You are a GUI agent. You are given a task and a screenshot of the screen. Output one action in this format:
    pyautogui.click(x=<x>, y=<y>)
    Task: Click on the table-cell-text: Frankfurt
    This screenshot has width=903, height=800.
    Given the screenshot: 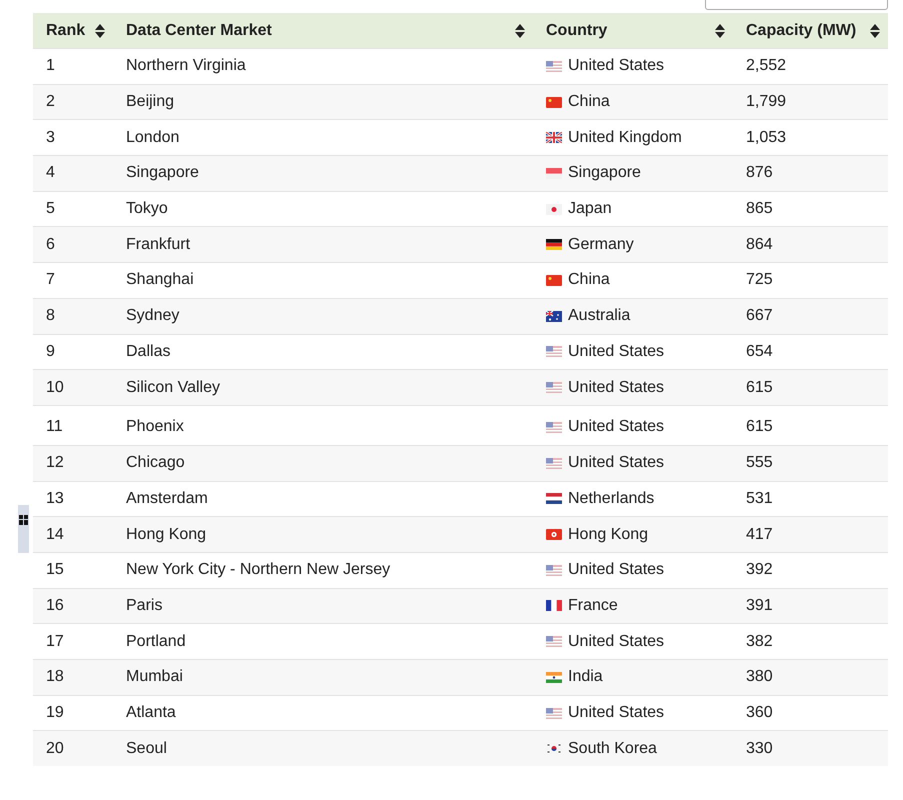 What is the action you would take?
    pyautogui.click(x=158, y=244)
    